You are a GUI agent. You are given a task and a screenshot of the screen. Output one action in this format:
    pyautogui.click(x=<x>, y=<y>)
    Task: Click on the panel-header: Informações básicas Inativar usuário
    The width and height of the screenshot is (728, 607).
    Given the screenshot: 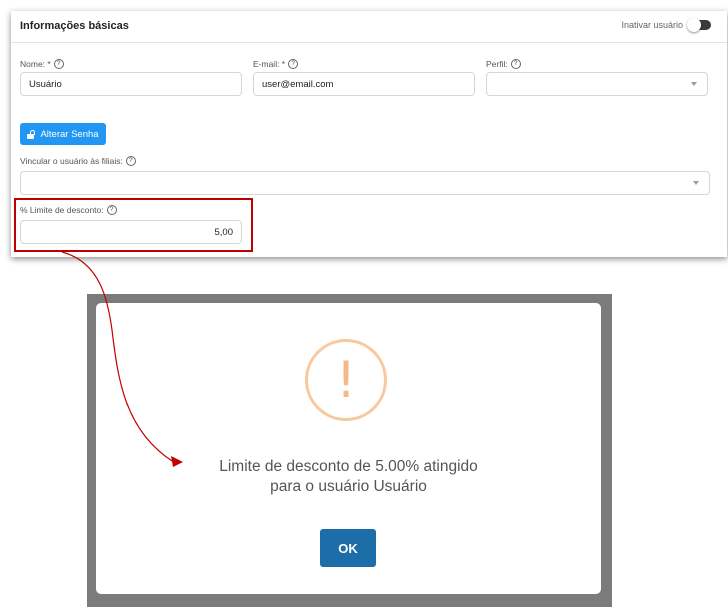 What is the action you would take?
    pyautogui.click(x=369, y=27)
    